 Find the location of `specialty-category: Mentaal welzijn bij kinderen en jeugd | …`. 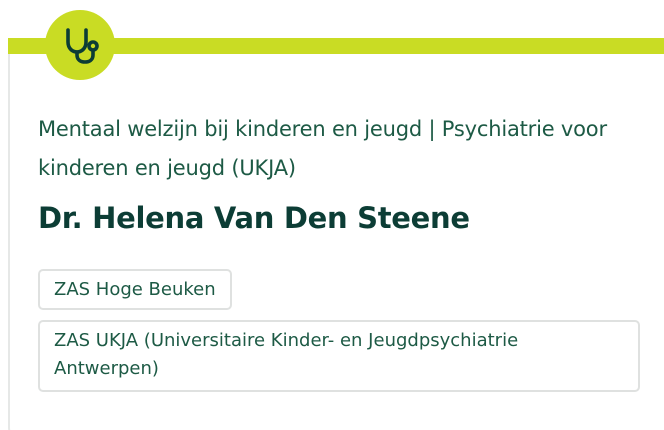

specialty-category: Mentaal welzijn bij kinderen en jeugd | … is located at coordinates (322, 148).